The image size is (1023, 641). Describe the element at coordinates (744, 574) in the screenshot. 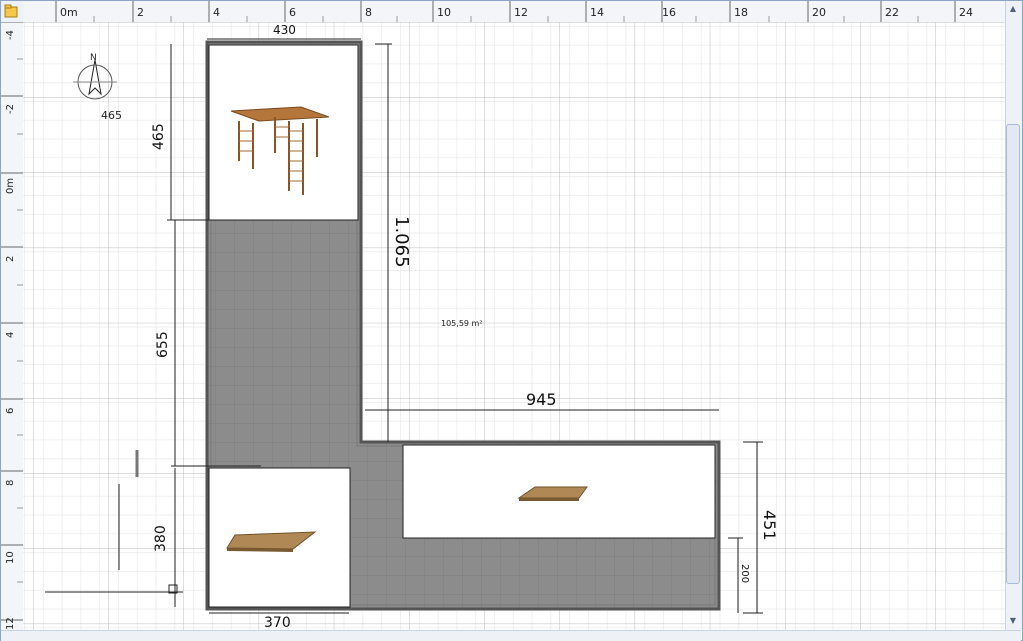

I see `dim-right-inner: 200` at that location.